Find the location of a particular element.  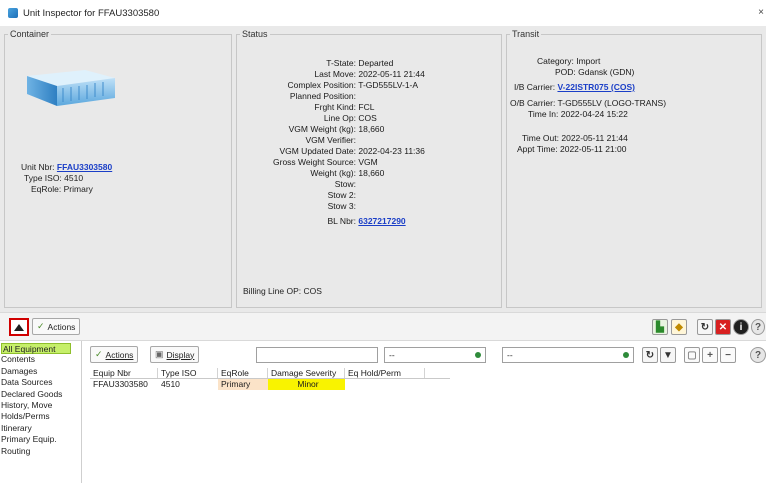

delete-icon: ✕ is located at coordinates (723, 327).